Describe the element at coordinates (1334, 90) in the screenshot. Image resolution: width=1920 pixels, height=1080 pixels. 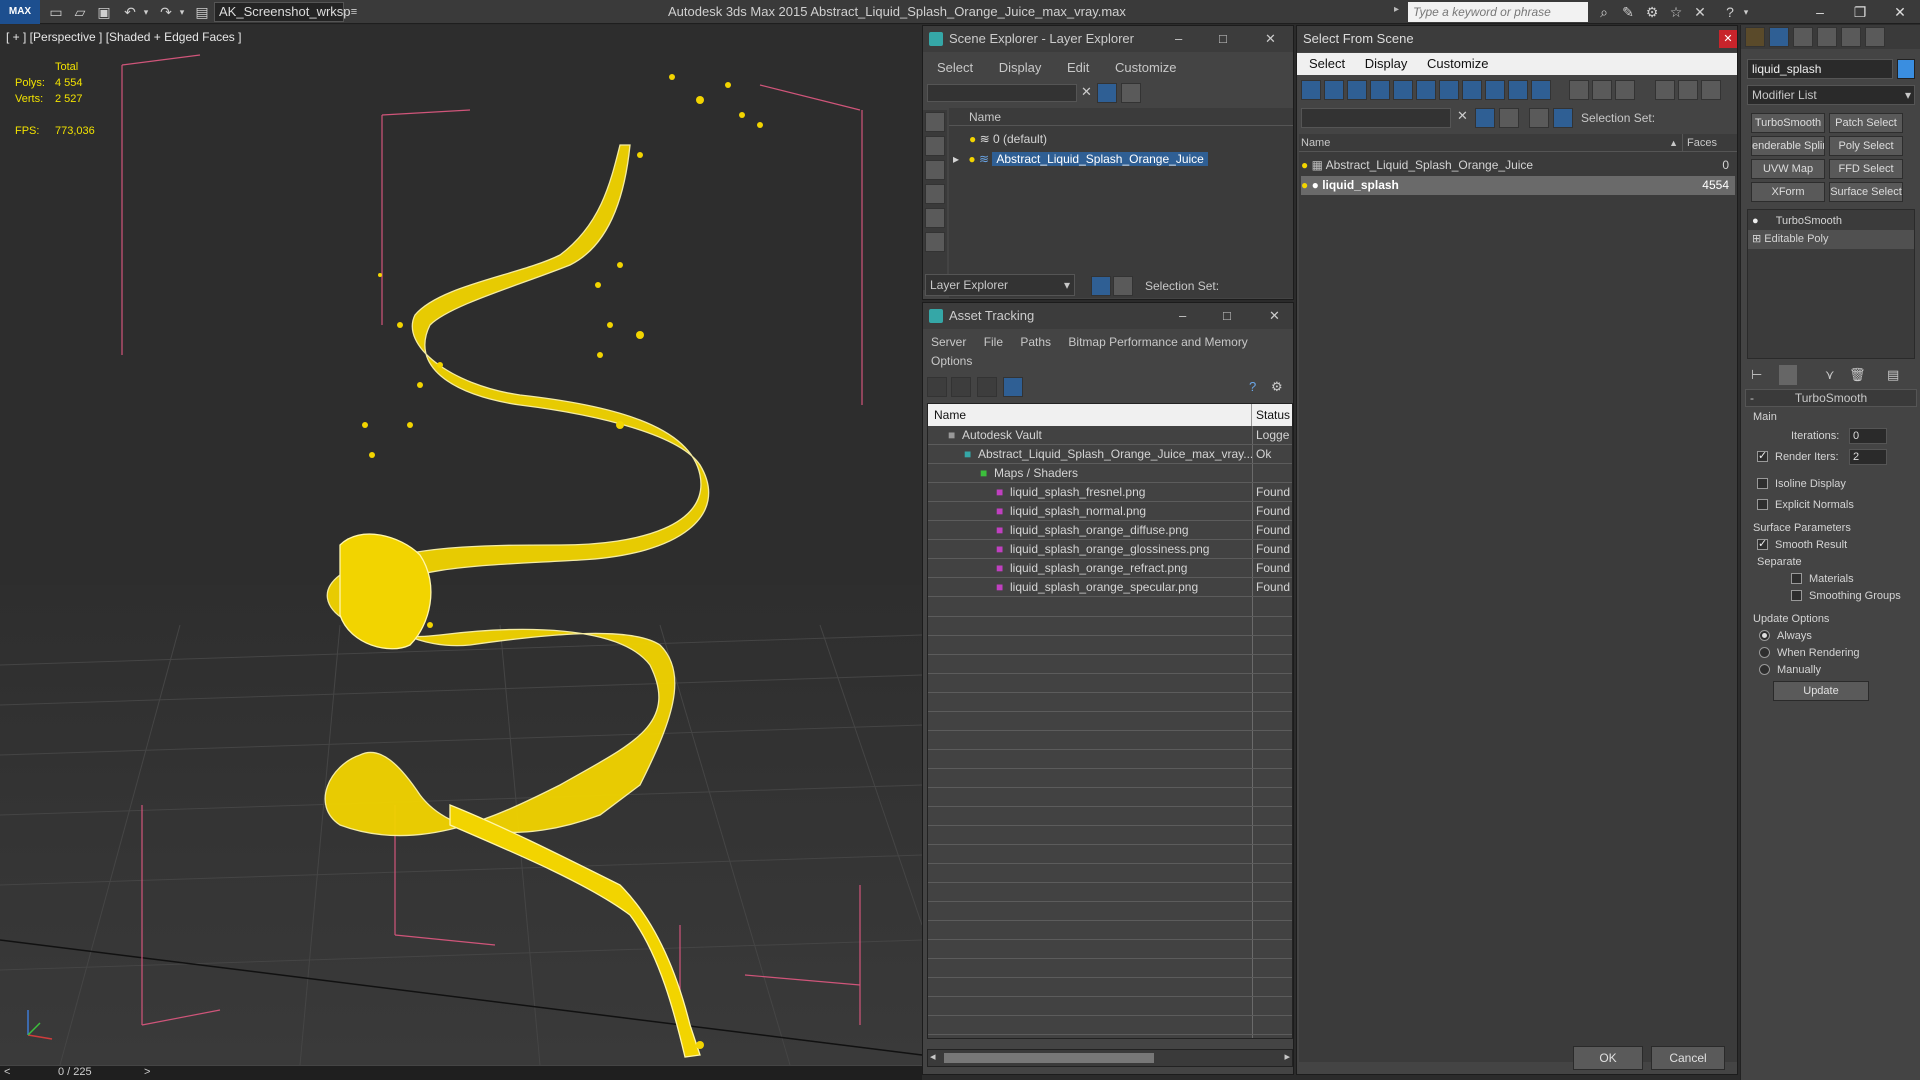
I see `filter-shapes-icon` at that location.